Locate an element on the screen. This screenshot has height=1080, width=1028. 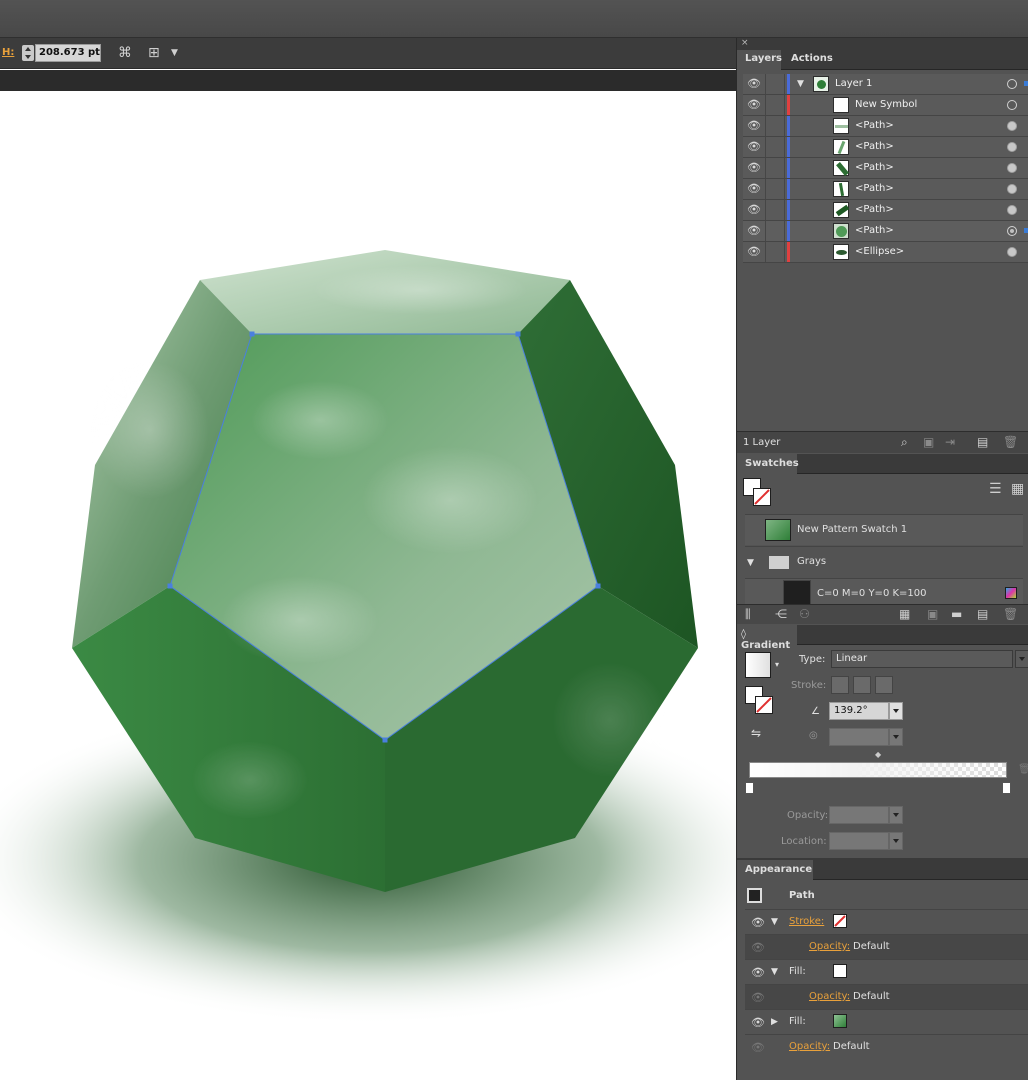
gradient-slider is located at coordinates (878, 770).